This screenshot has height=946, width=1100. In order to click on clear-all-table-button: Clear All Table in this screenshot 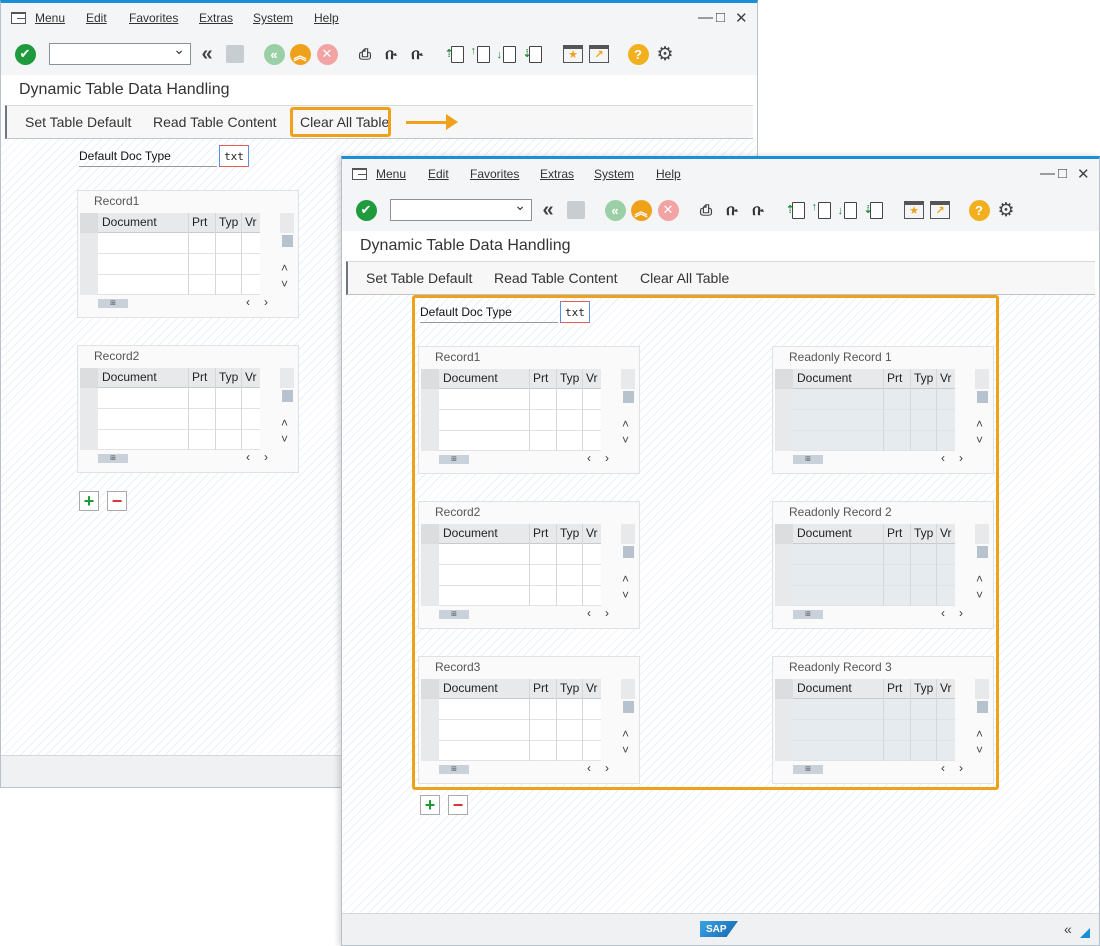, I will do `click(684, 278)`.